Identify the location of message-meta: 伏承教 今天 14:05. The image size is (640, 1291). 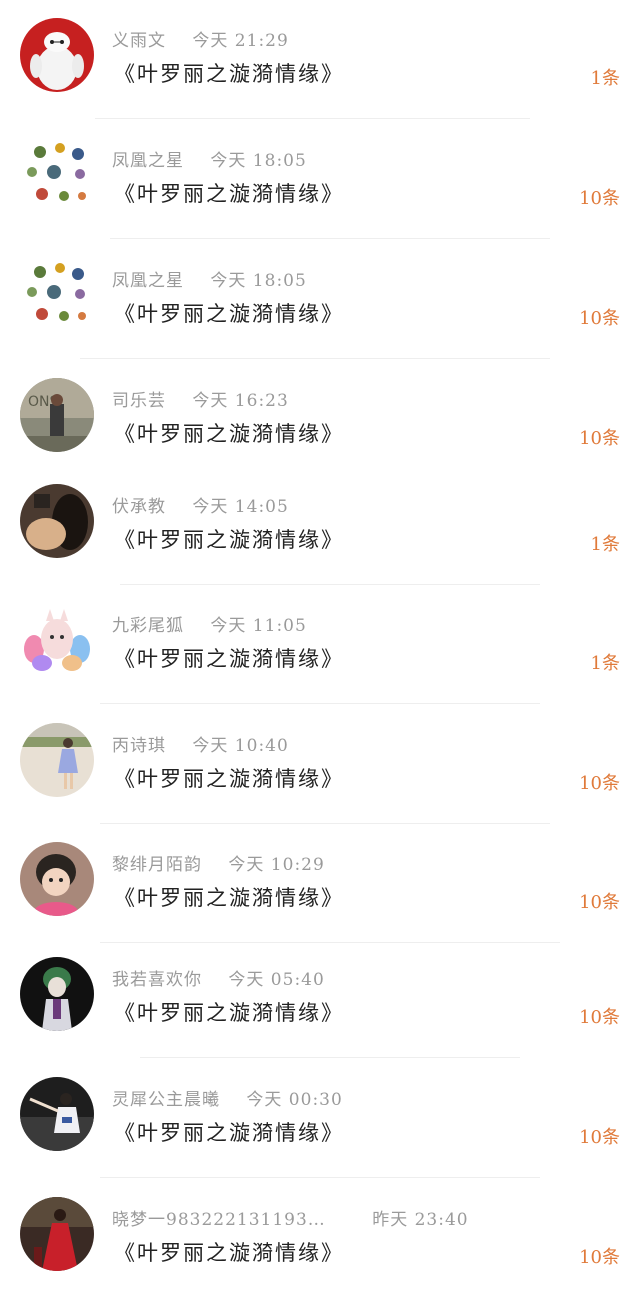
(200, 504).